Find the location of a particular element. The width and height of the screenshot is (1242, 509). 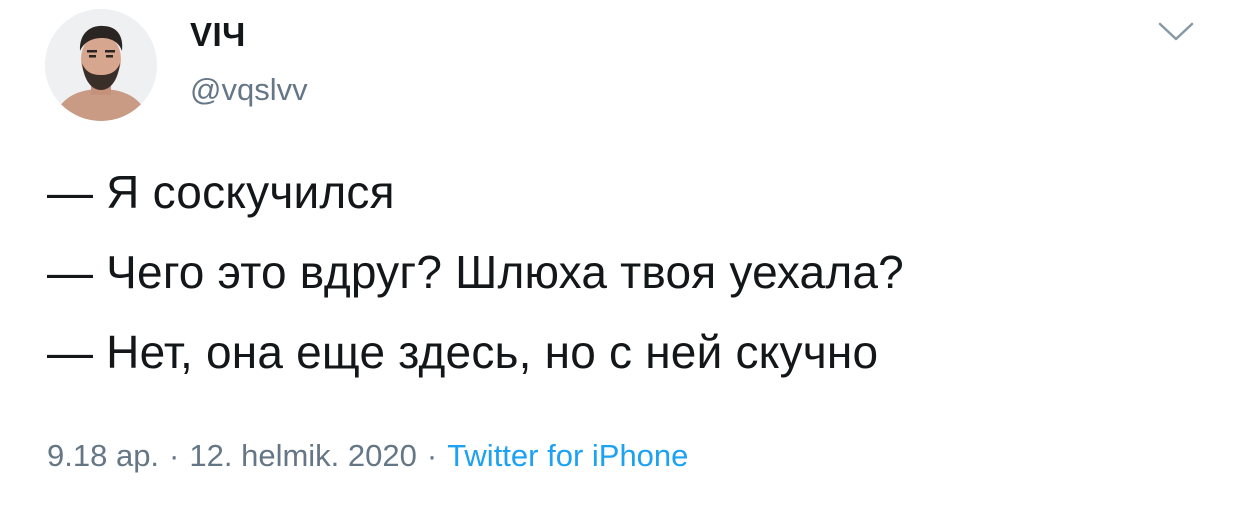

avatar-image is located at coordinates (101, 65).